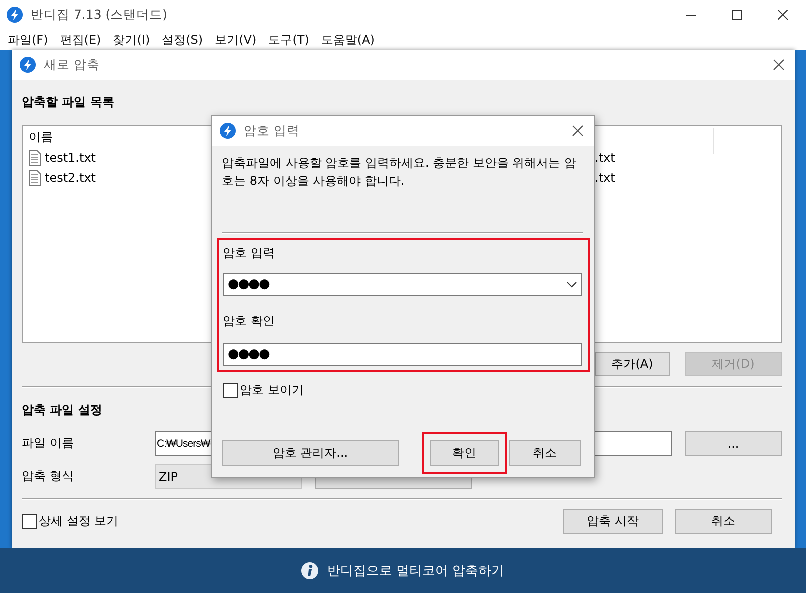  What do you see at coordinates (291, 40) in the screenshot?
I see `menu-item: 도구(T)` at bounding box center [291, 40].